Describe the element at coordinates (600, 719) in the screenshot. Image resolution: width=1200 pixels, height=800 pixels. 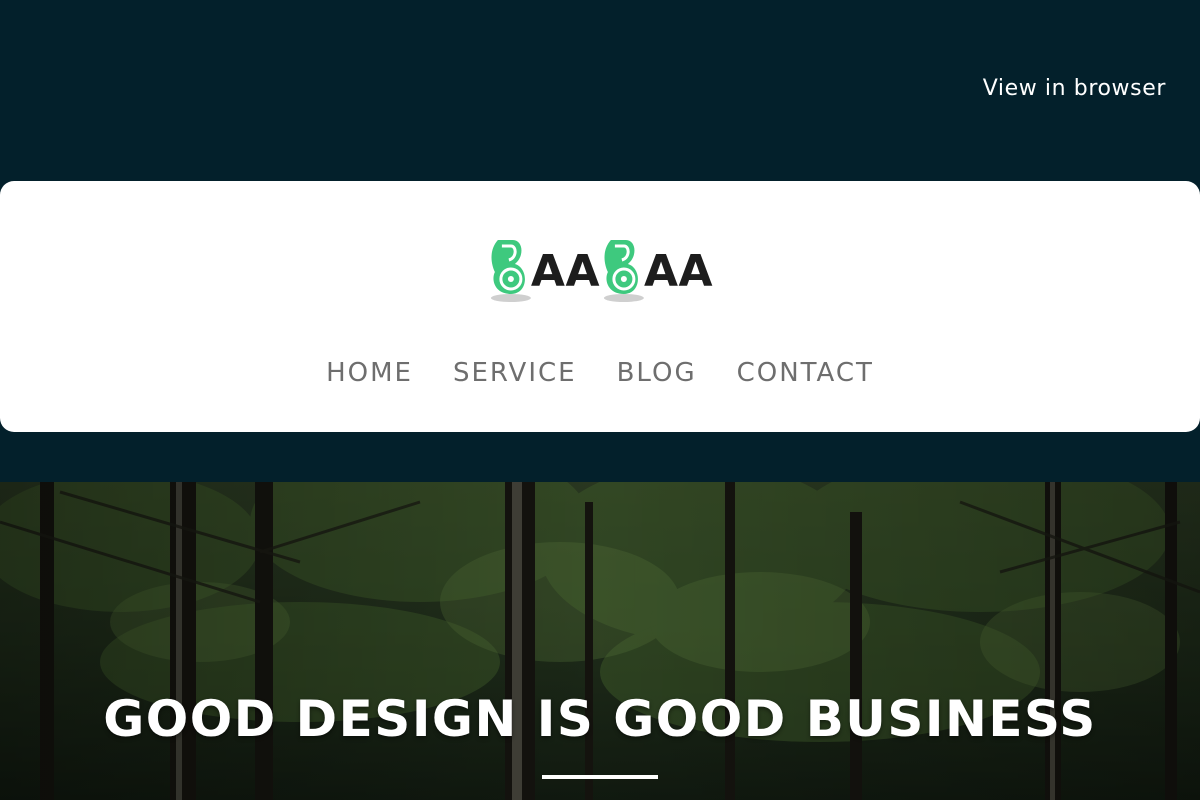
I see `hero-title: GOOD DESIGN IS GOOD BUSINESS` at that location.